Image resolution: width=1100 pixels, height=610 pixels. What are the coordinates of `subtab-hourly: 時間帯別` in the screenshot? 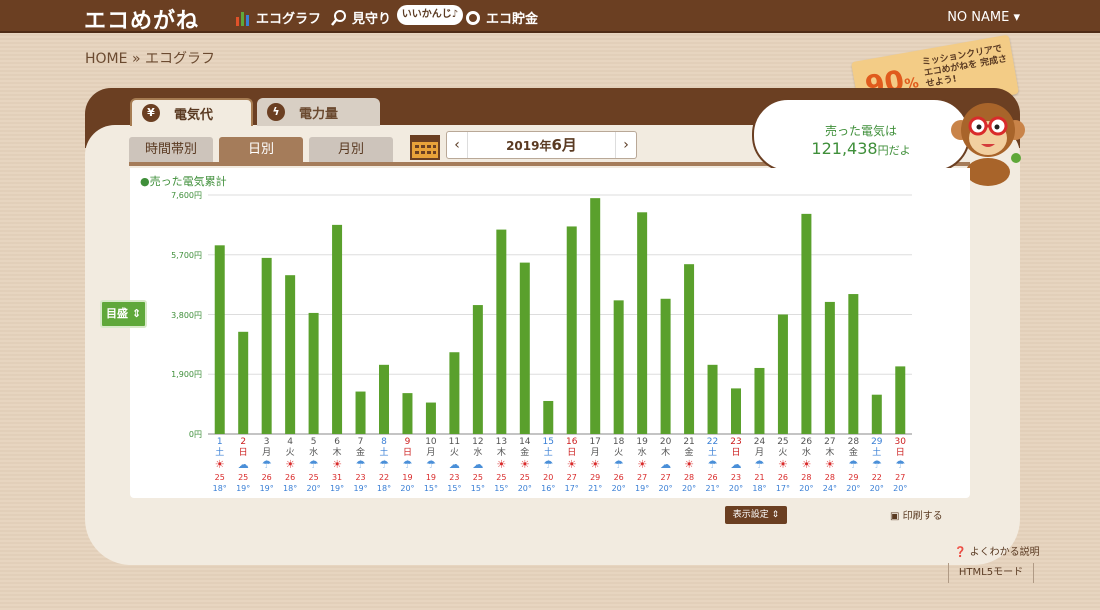 It's located at (171, 150).